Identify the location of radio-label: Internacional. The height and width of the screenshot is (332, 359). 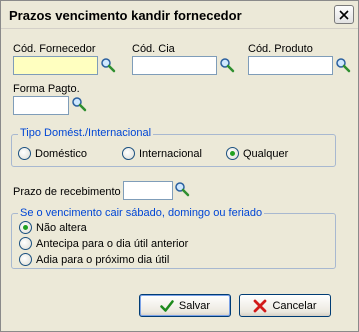
(170, 153).